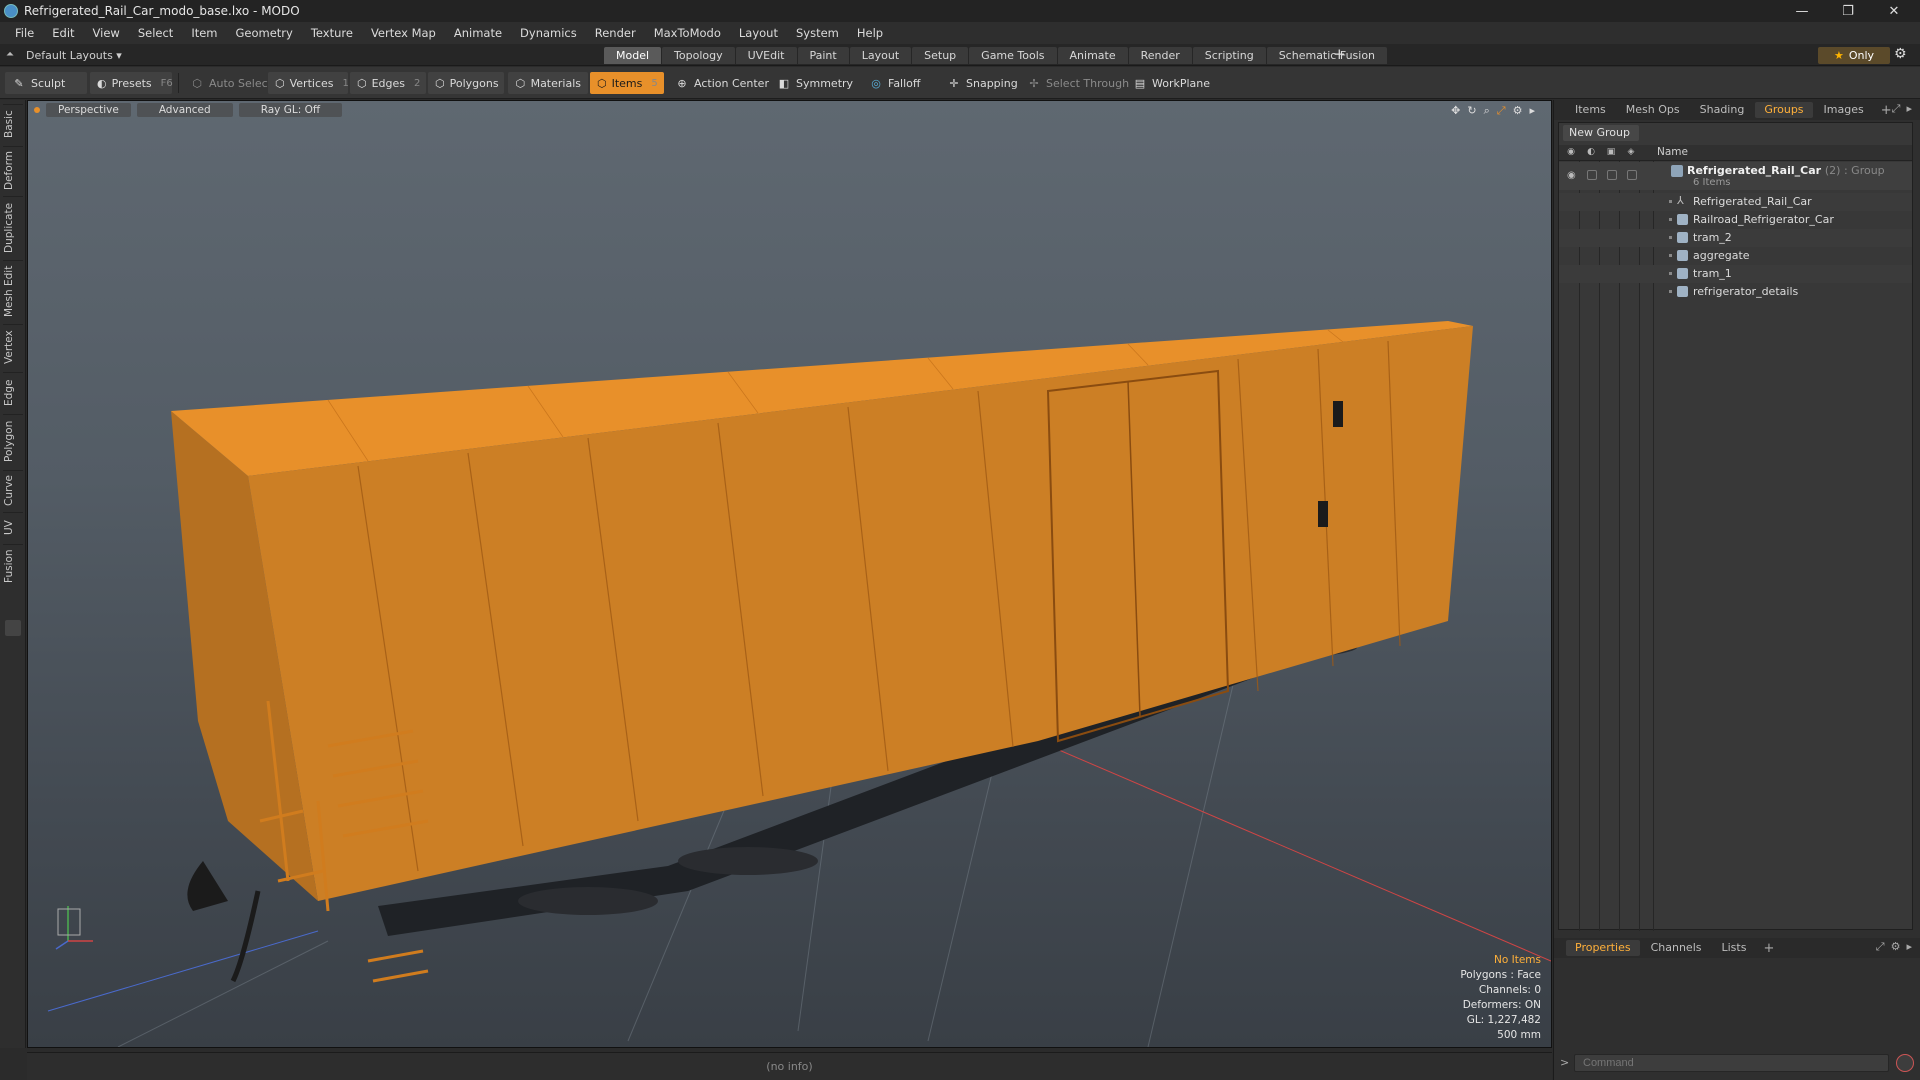 Image resolution: width=1920 pixels, height=1080 pixels. What do you see at coordinates (1229, 55) in the screenshot?
I see `tab-scripting: Scripting` at bounding box center [1229, 55].